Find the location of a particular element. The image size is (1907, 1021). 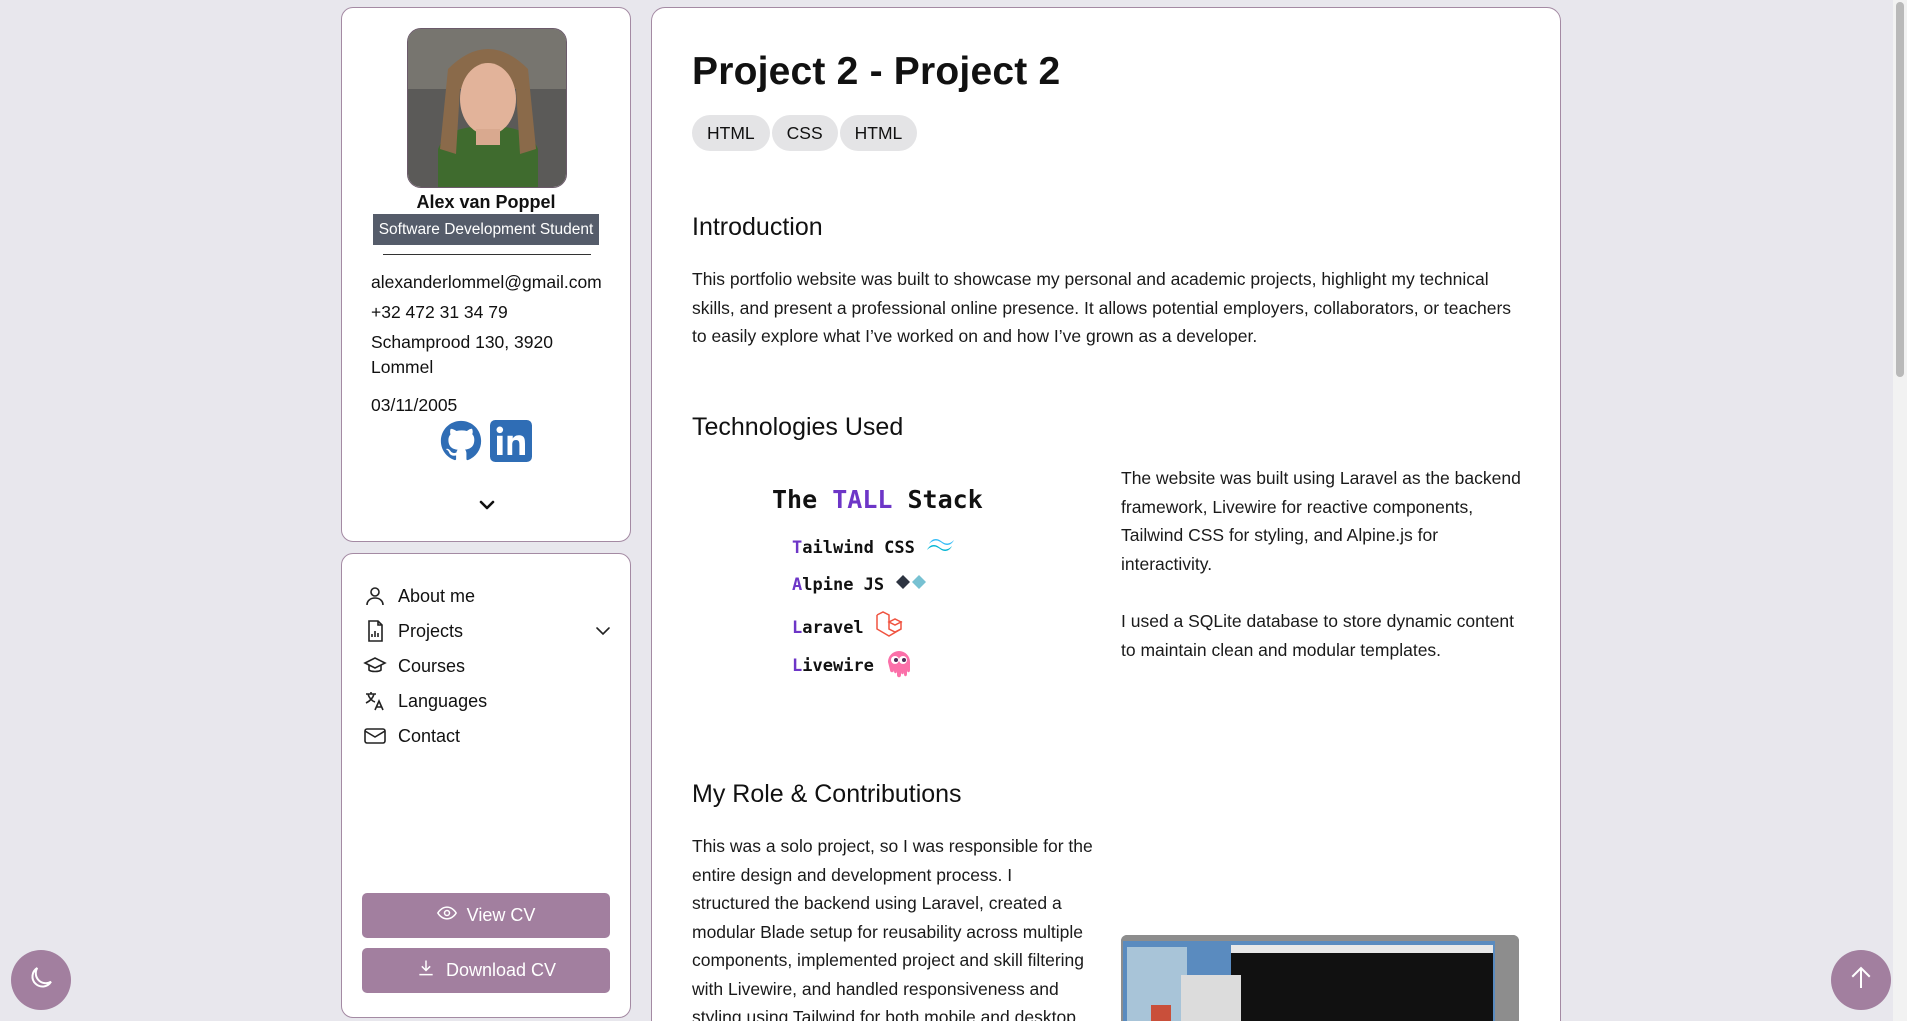

project-screenshot is located at coordinates (1320, 978).